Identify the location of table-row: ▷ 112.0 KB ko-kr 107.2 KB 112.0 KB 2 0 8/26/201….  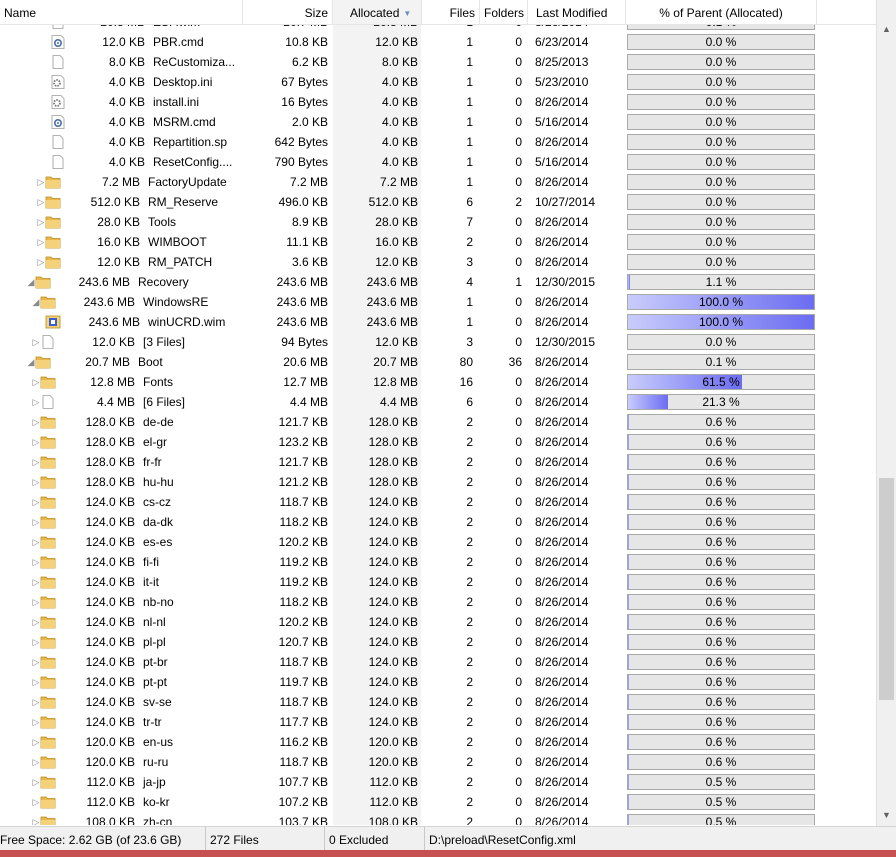
(438, 802).